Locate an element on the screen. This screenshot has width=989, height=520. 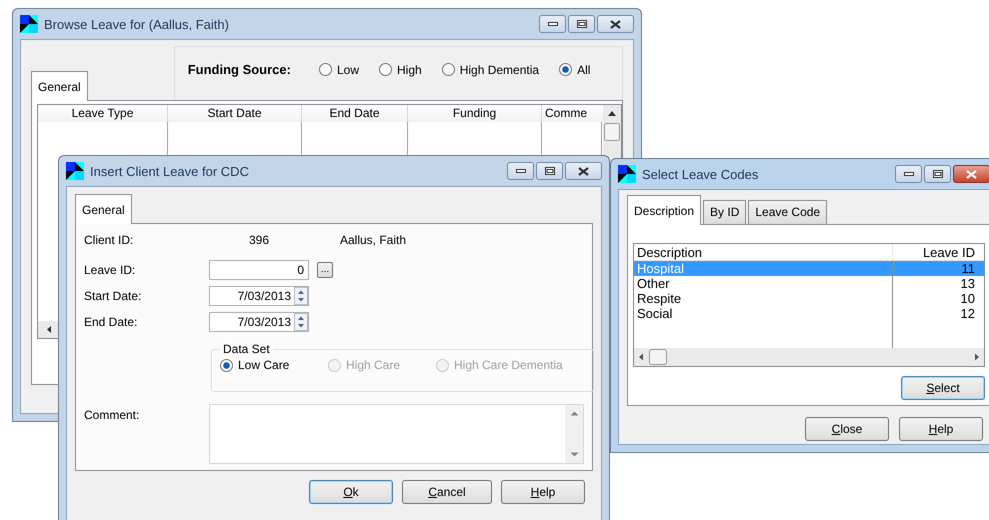
window-title: Browse Leave for (Aallus, Faith) is located at coordinates (137, 24).